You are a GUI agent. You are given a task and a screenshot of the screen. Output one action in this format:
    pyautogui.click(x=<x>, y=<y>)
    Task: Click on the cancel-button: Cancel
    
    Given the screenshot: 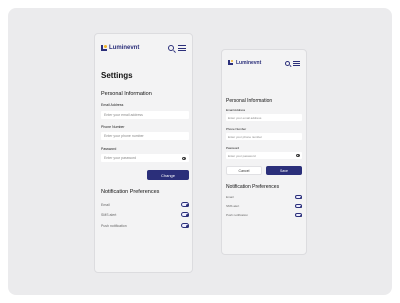 What is the action you would take?
    pyautogui.click(x=244, y=170)
    